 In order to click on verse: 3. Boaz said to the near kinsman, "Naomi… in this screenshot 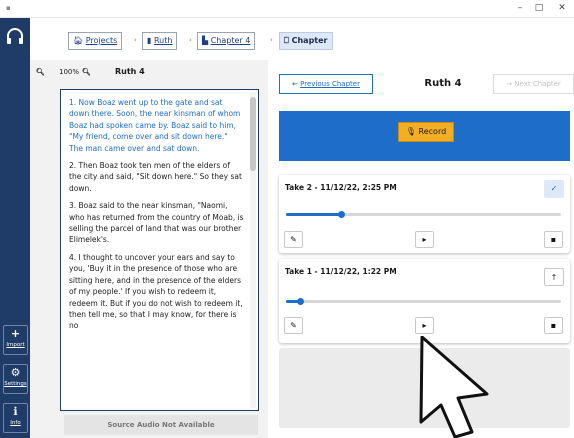, I will do `click(156, 223)`.